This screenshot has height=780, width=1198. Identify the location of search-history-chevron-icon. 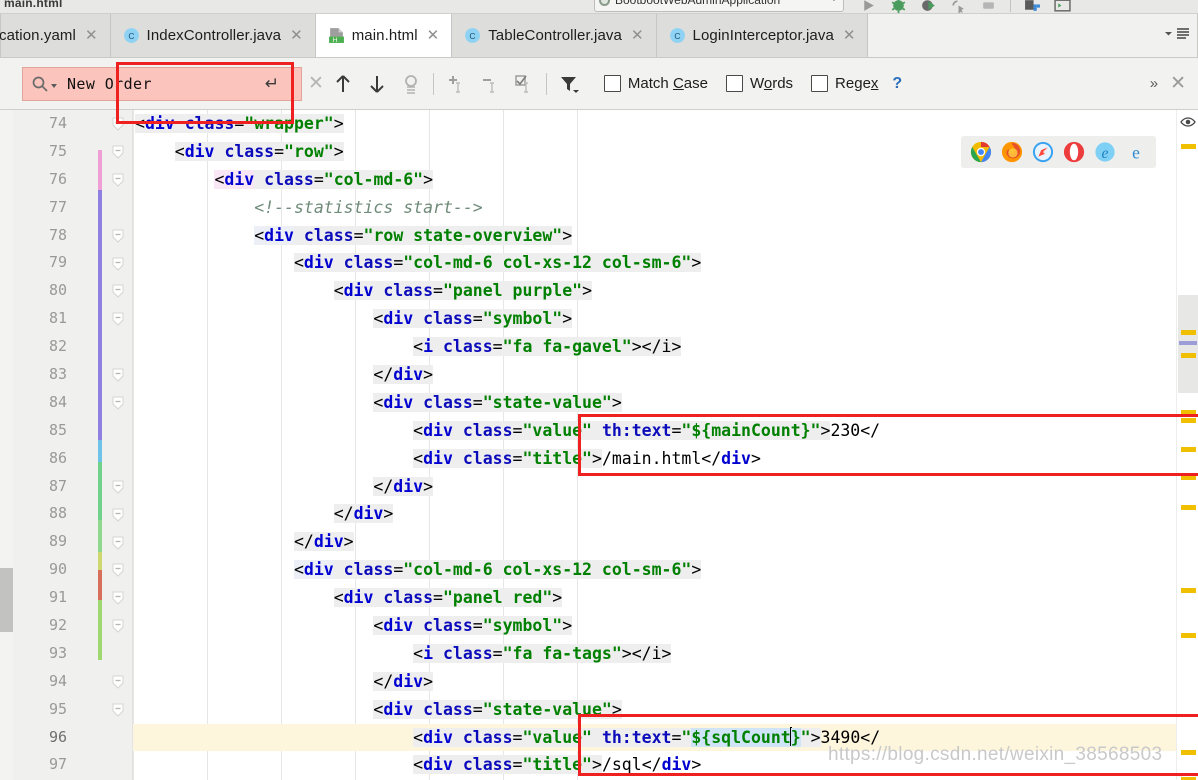
(54, 86).